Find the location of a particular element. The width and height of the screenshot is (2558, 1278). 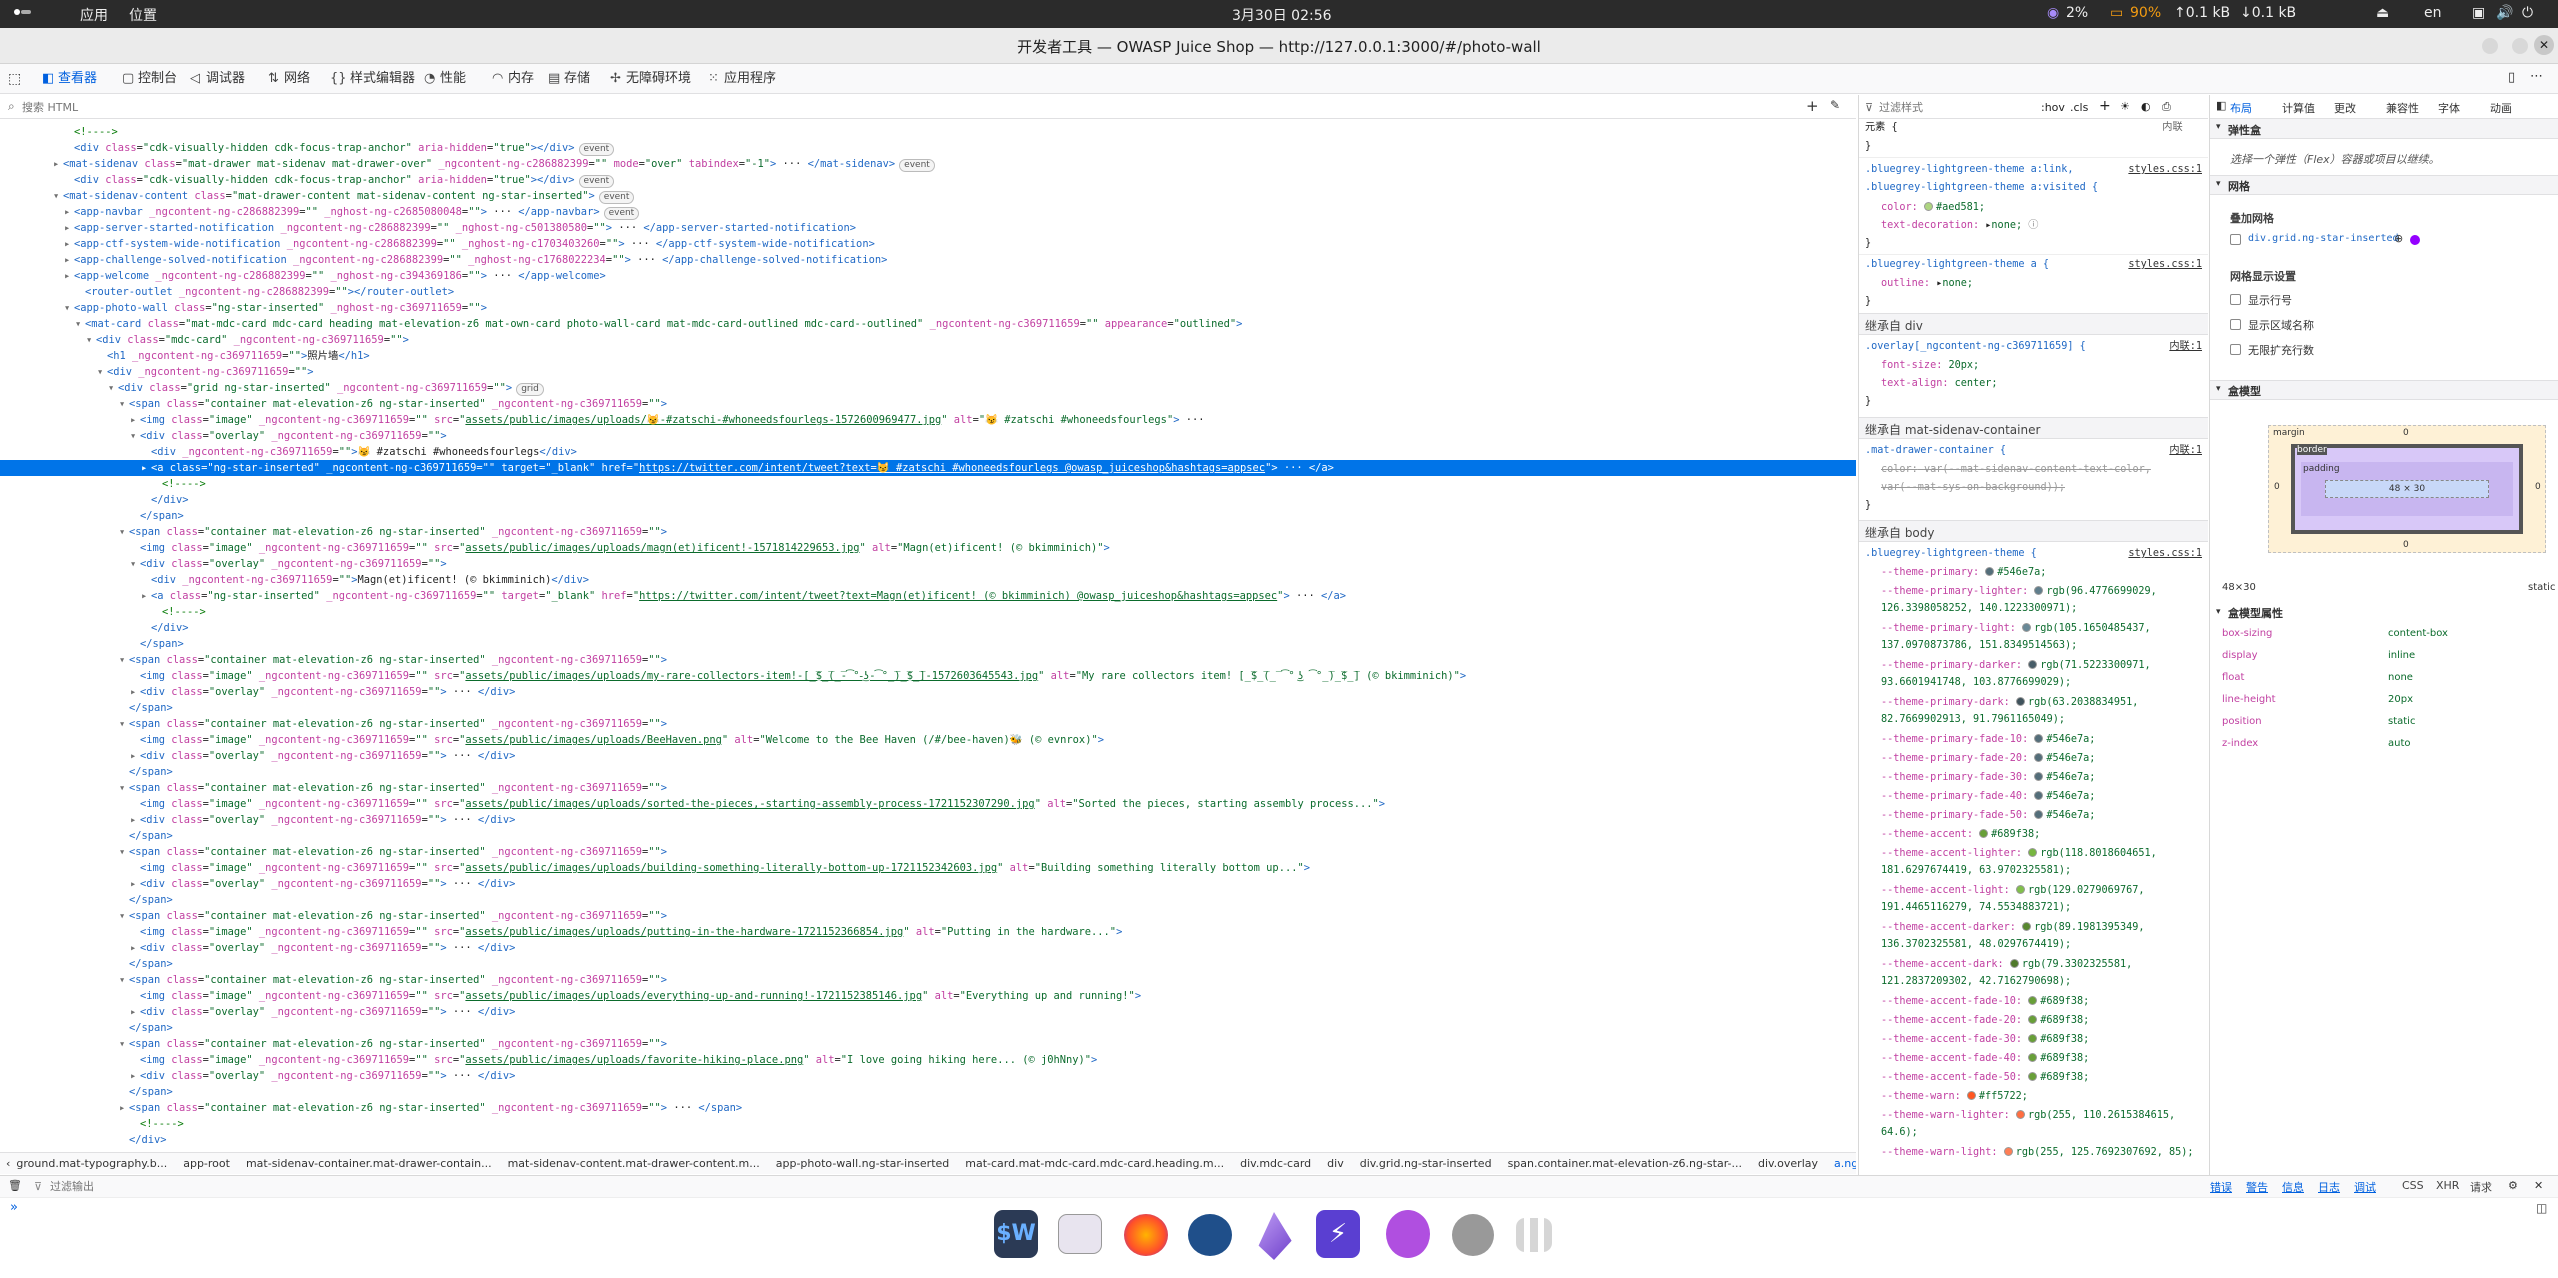

box-prop-value: none is located at coordinates (2400, 677).